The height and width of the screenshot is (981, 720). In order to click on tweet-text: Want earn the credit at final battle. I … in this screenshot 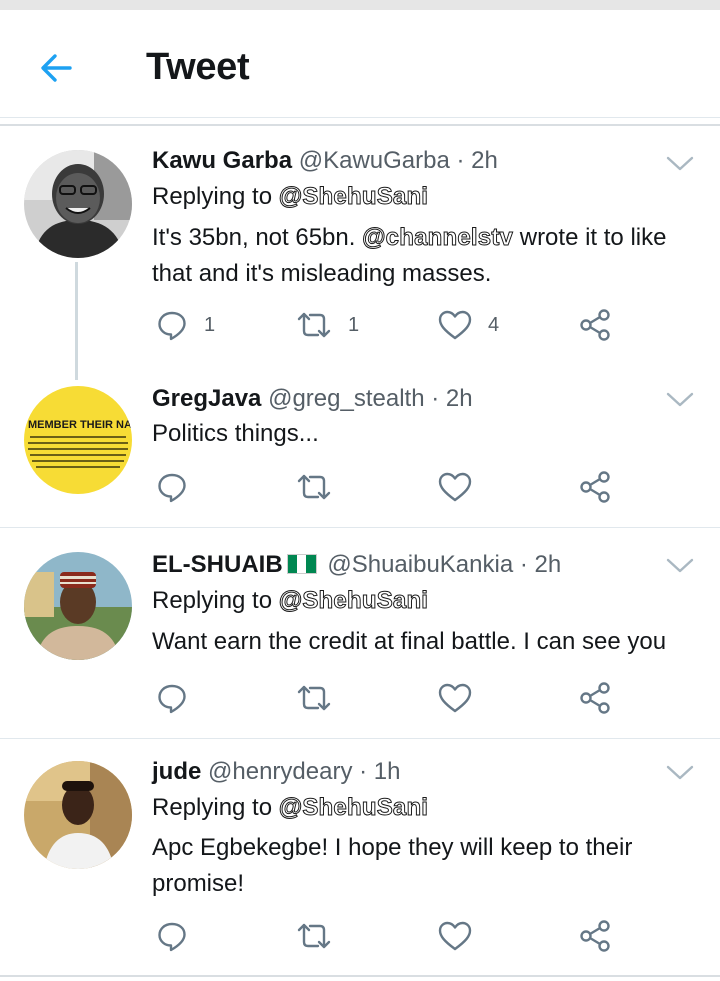, I will do `click(409, 641)`.